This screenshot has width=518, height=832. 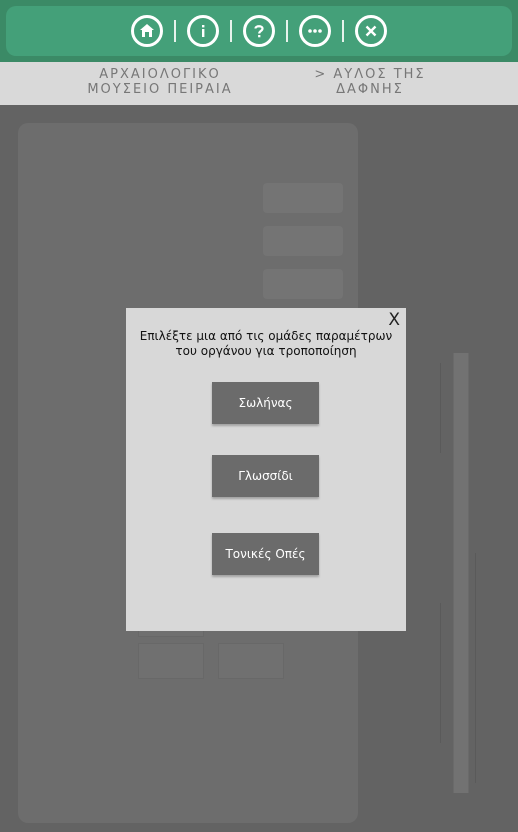 What do you see at coordinates (160, 89) in the screenshot?
I see `breadcrumb-museum-line2: ΜΟΥΣΕΙΟ ΠΕΙΡΑΙΑ` at bounding box center [160, 89].